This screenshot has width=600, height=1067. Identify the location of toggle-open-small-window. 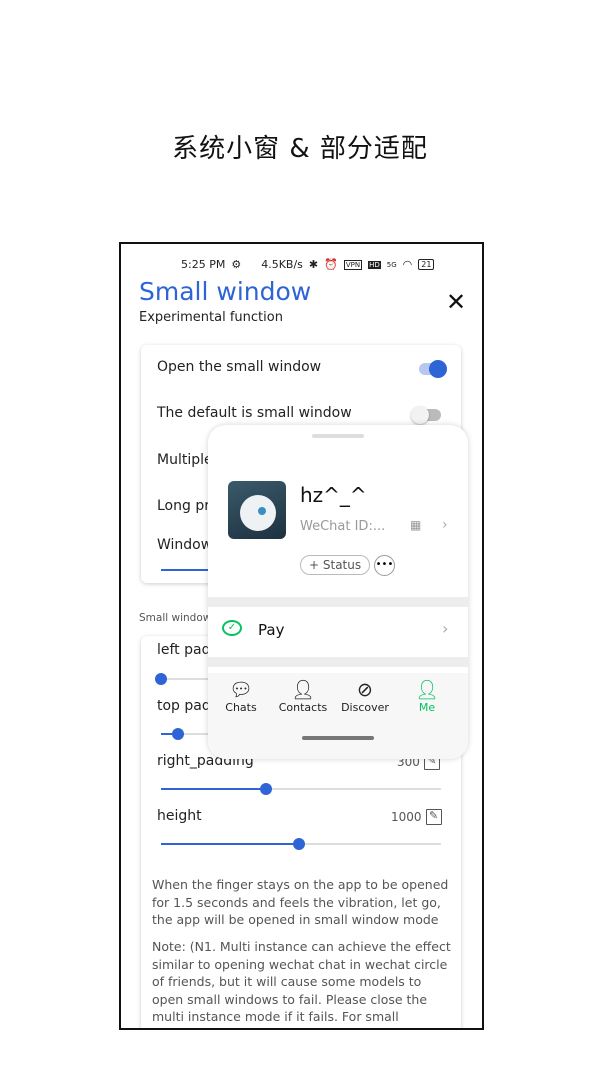
(433, 369).